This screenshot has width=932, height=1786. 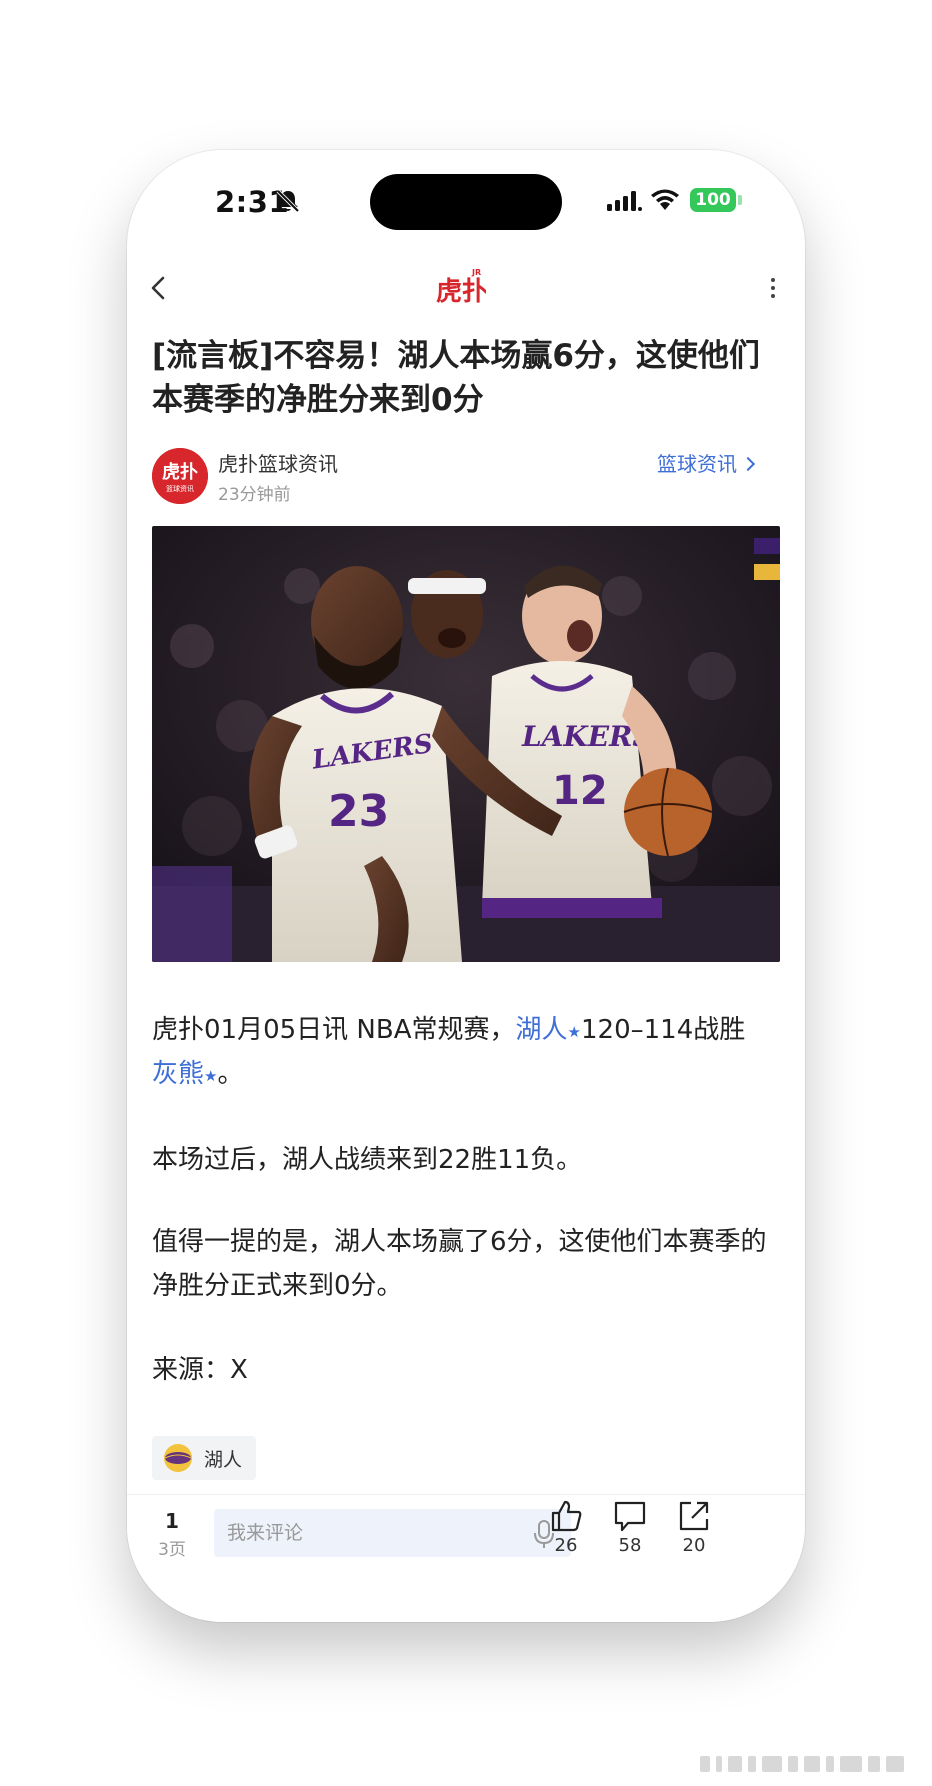 What do you see at coordinates (663, 1030) in the screenshot?
I see `score-text: 120–114战胜` at bounding box center [663, 1030].